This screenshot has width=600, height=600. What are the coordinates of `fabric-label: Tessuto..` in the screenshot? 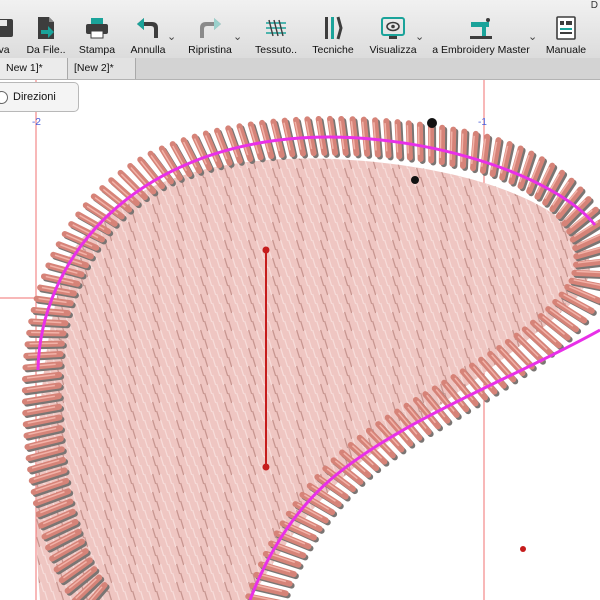 It's located at (276, 50).